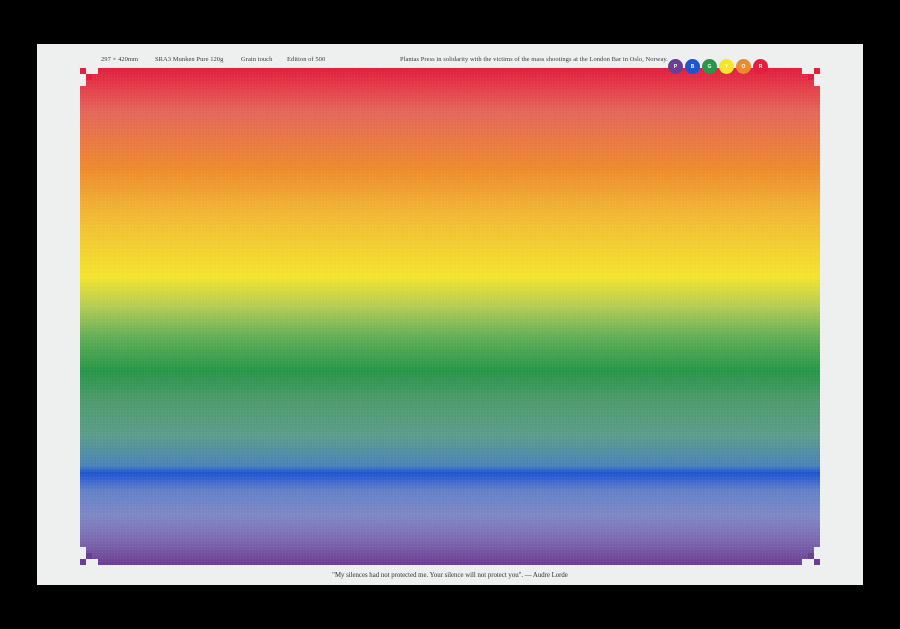  I want to click on edition-label: Edition of 500, so click(306, 59).